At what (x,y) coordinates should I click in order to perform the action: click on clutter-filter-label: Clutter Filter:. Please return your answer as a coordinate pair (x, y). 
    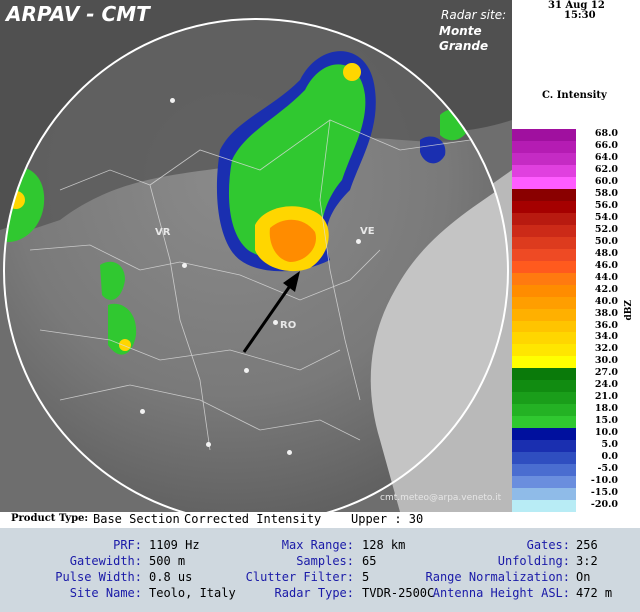
    Looking at the image, I should click on (299, 577).